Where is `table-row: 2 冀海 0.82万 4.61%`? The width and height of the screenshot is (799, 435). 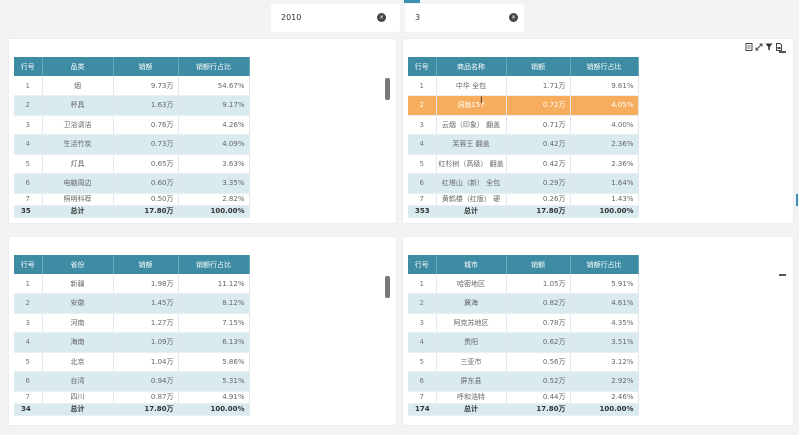
table-row: 2 冀海 0.82万 4.61% is located at coordinates (523, 303).